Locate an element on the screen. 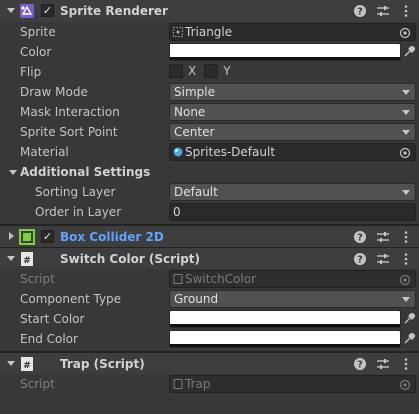  trap-script-row: Script Trap is located at coordinates (209, 384).